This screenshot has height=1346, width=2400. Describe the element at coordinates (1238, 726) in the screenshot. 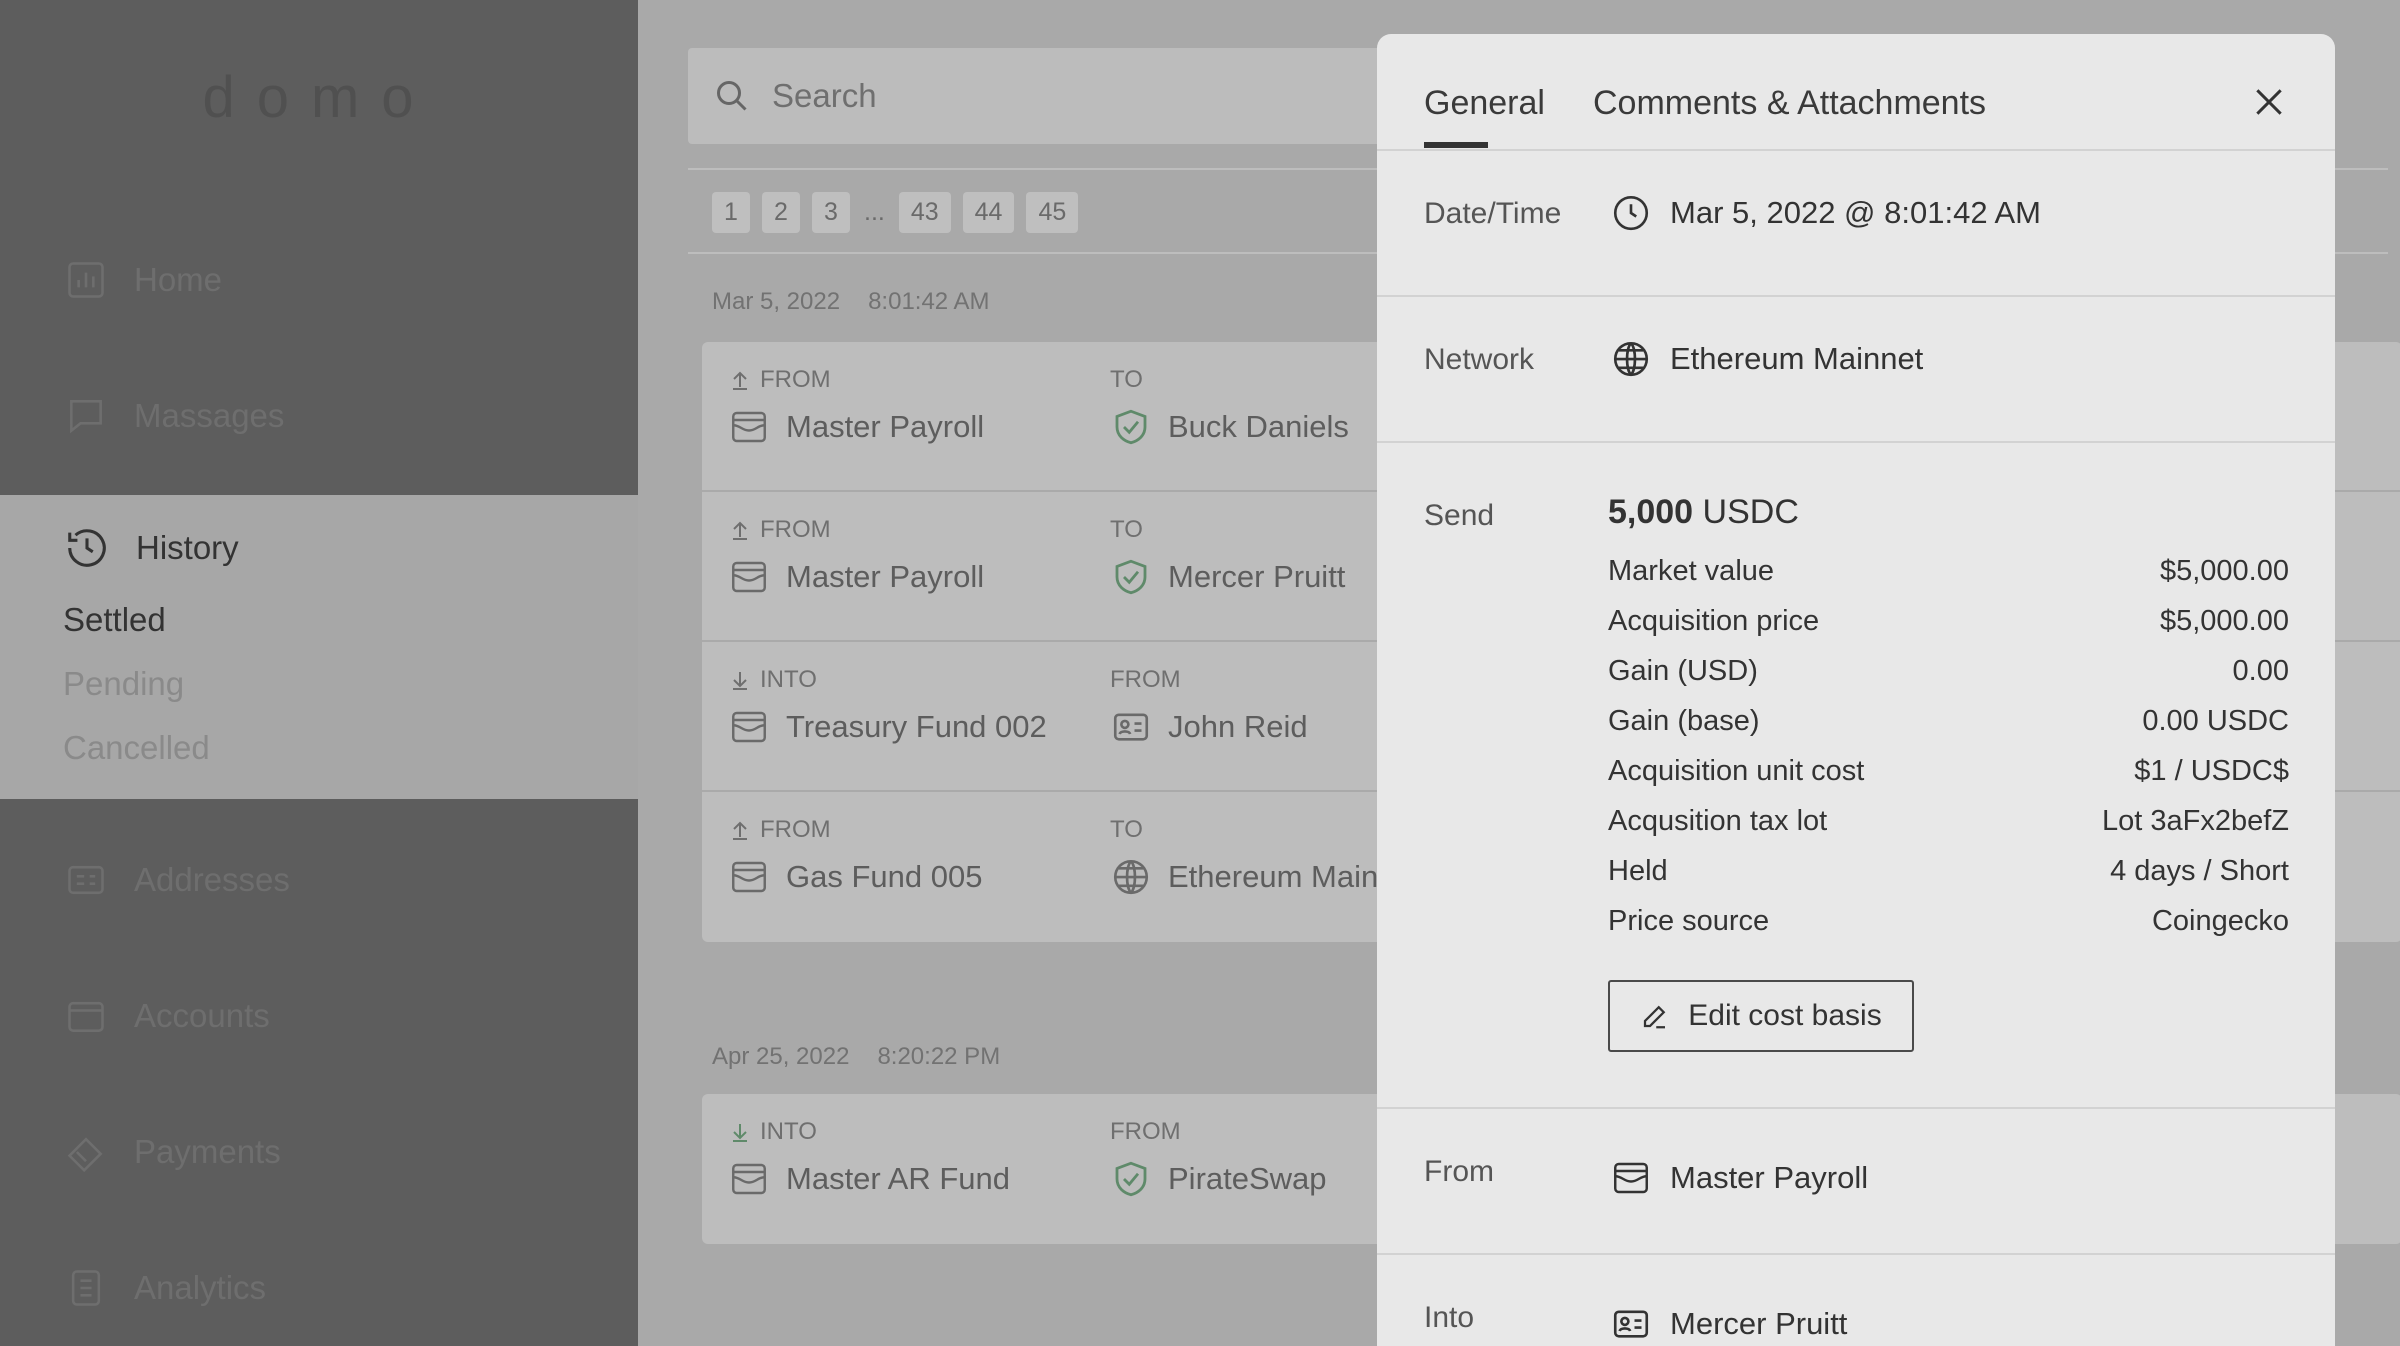

I see `counterparty-name: John Reid` at that location.